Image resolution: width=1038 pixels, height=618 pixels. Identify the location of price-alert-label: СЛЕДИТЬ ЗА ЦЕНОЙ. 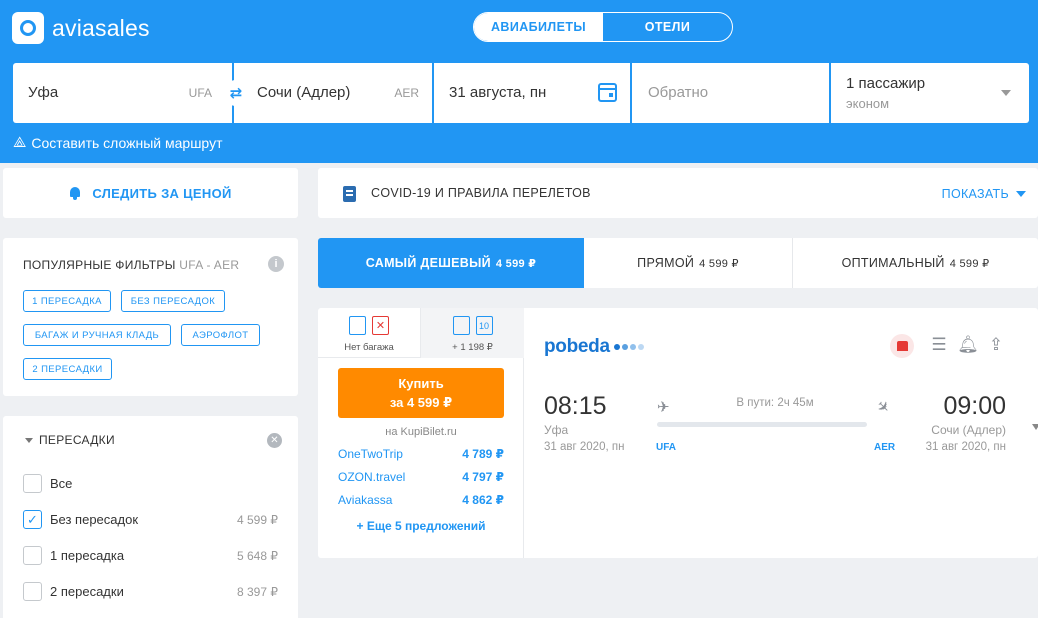
(162, 193).